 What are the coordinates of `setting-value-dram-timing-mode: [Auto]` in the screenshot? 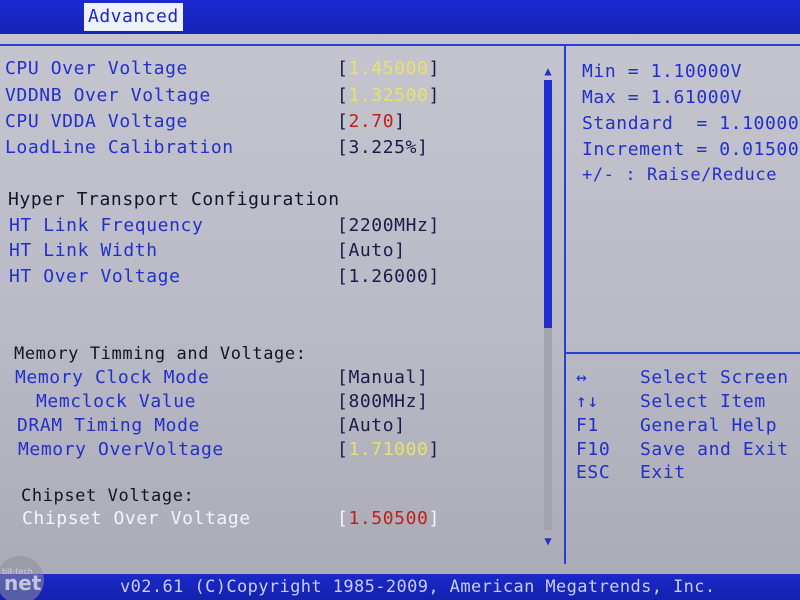 It's located at (371, 426).